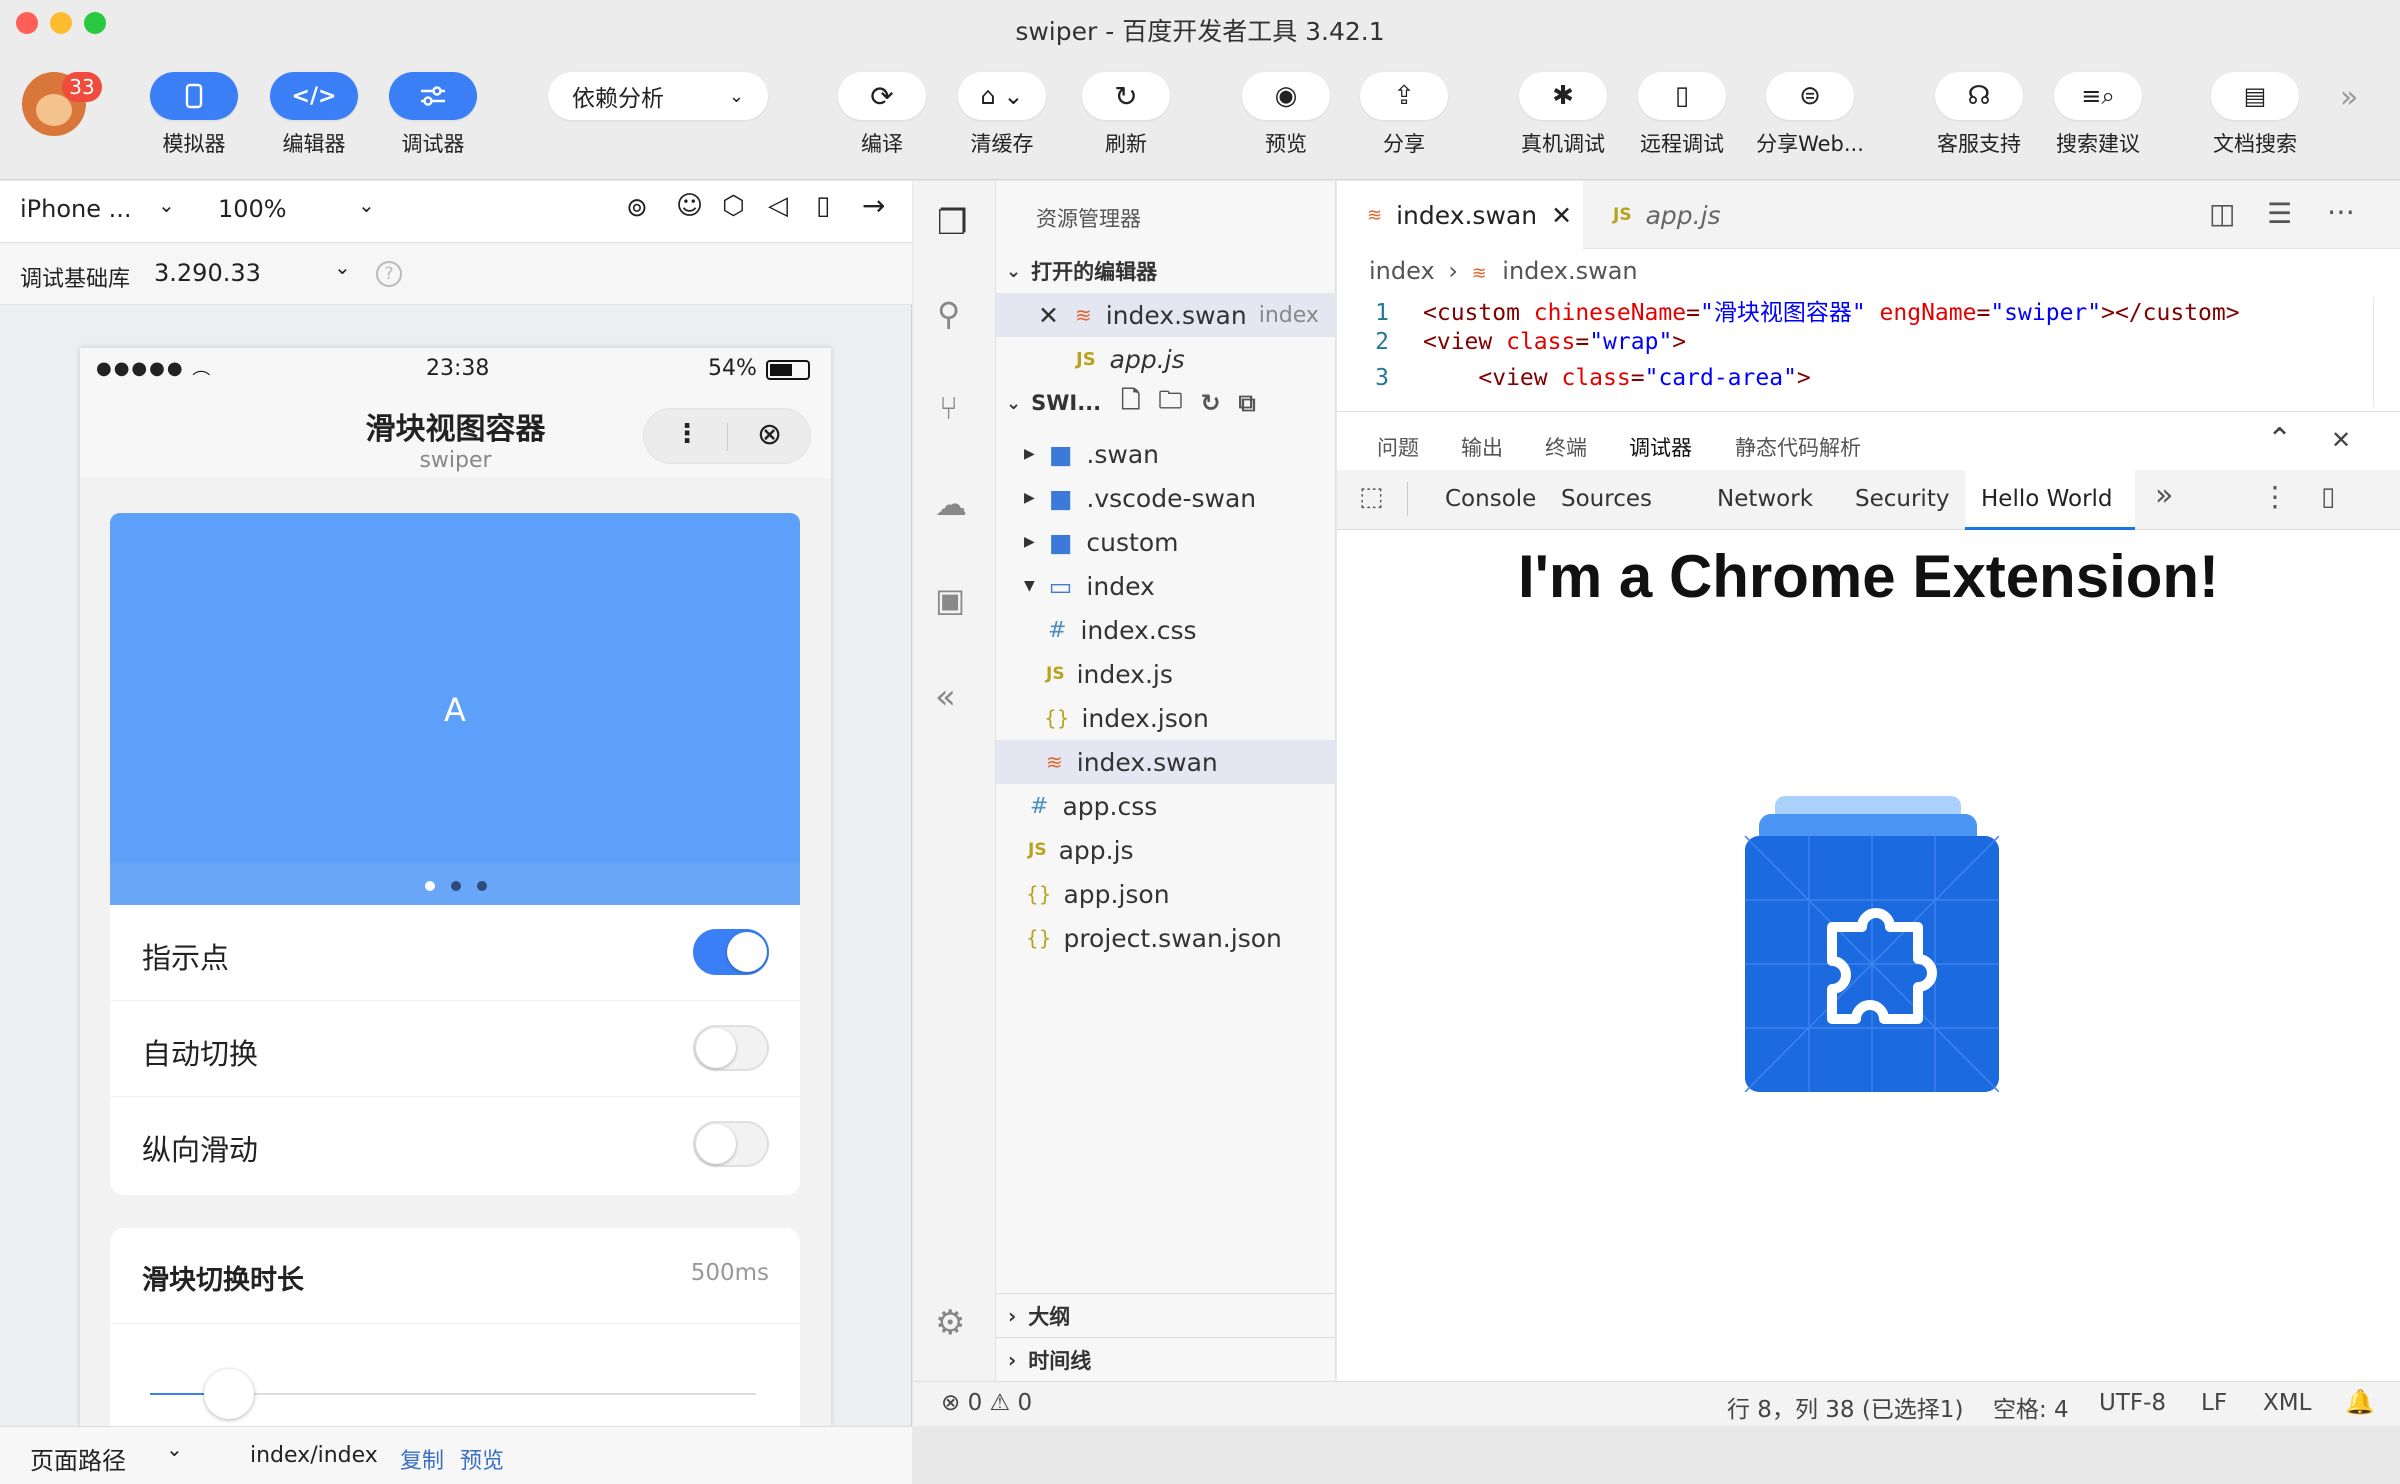  I want to click on chevron-up-icon: ⌃, so click(2279, 439).